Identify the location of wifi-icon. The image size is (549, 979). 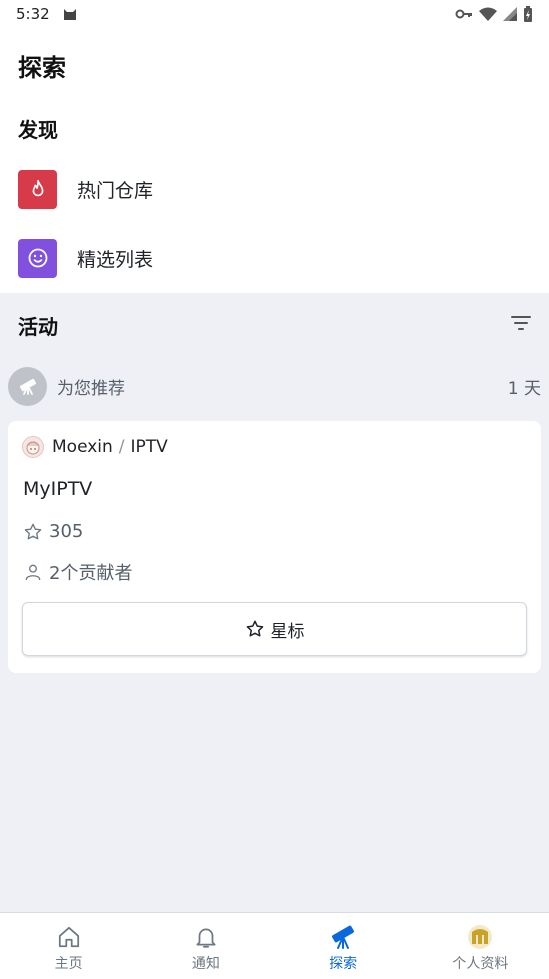
(488, 14).